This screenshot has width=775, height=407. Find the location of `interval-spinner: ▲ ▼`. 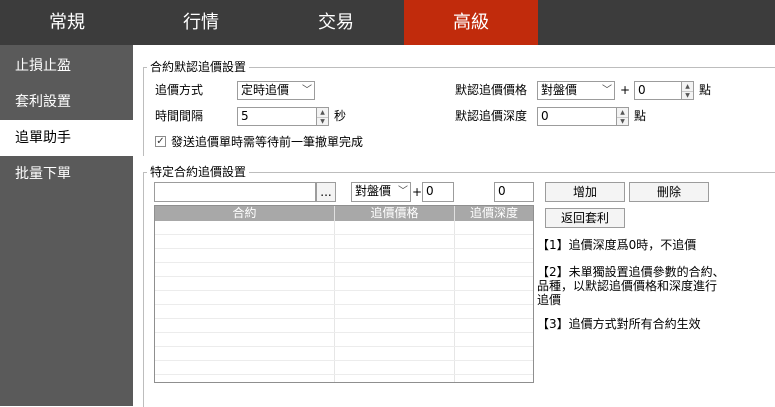

interval-spinner: ▲ ▼ is located at coordinates (323, 116).